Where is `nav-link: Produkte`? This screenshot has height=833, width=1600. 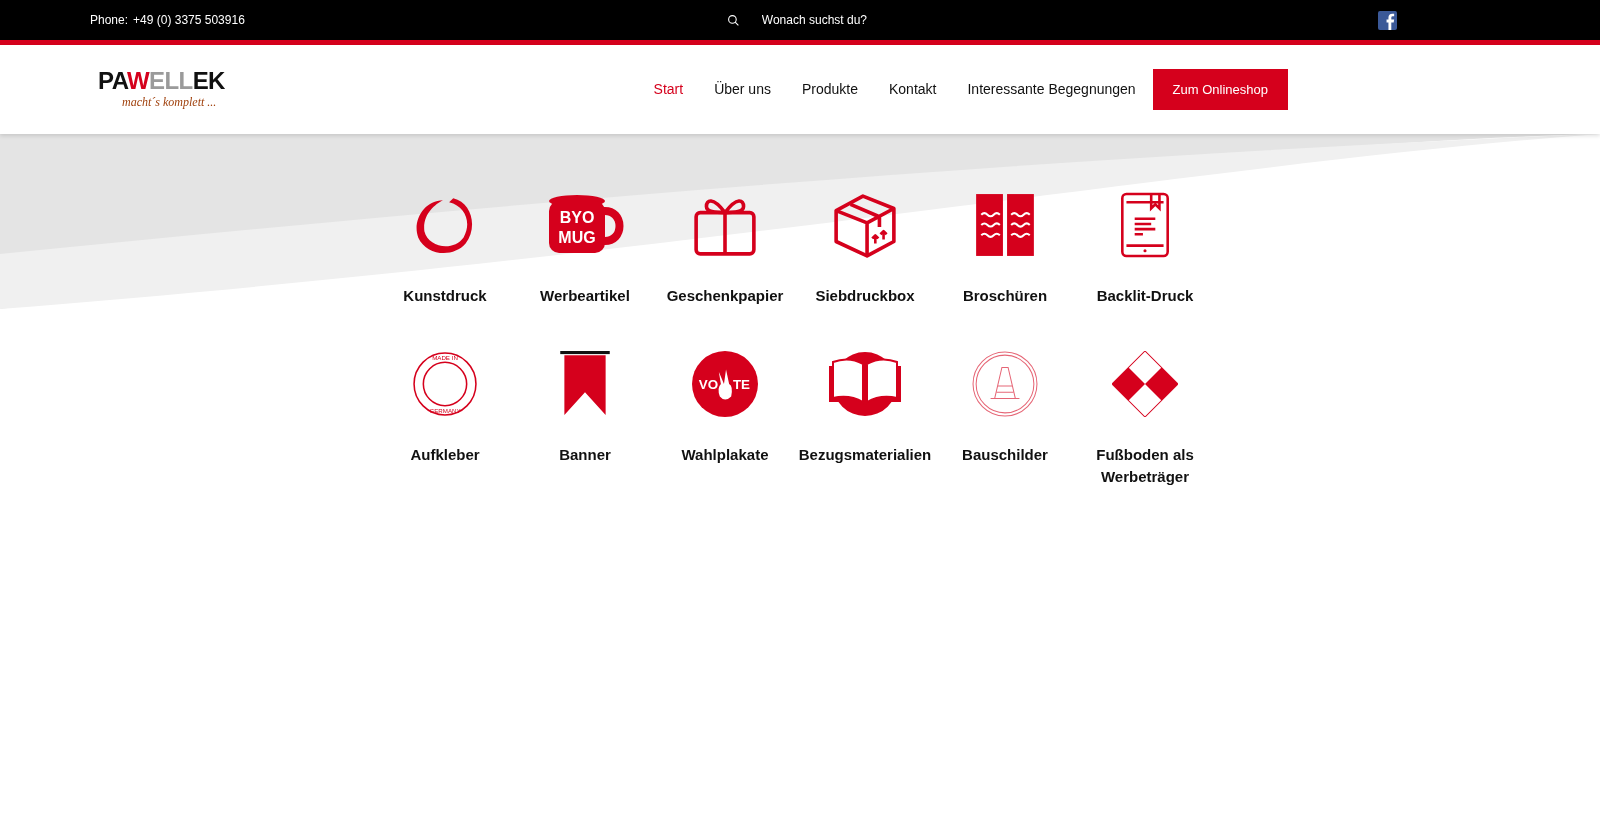
nav-link: Produkte is located at coordinates (829, 89).